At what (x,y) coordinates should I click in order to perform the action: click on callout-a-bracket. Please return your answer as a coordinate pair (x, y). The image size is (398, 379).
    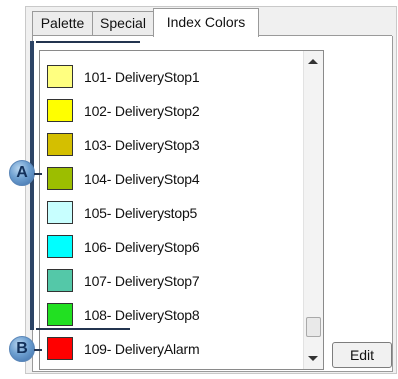
    Looking at the image, I should click on (32, 185).